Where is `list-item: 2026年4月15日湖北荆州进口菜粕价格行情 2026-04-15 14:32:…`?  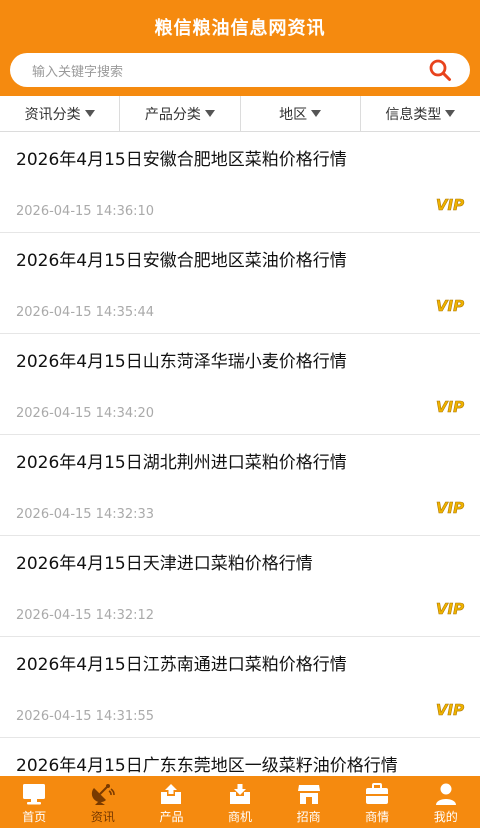
list-item: 2026年4月15日湖北荆州进口菜粕价格行情 2026-04-15 14:32:… is located at coordinates (240, 485).